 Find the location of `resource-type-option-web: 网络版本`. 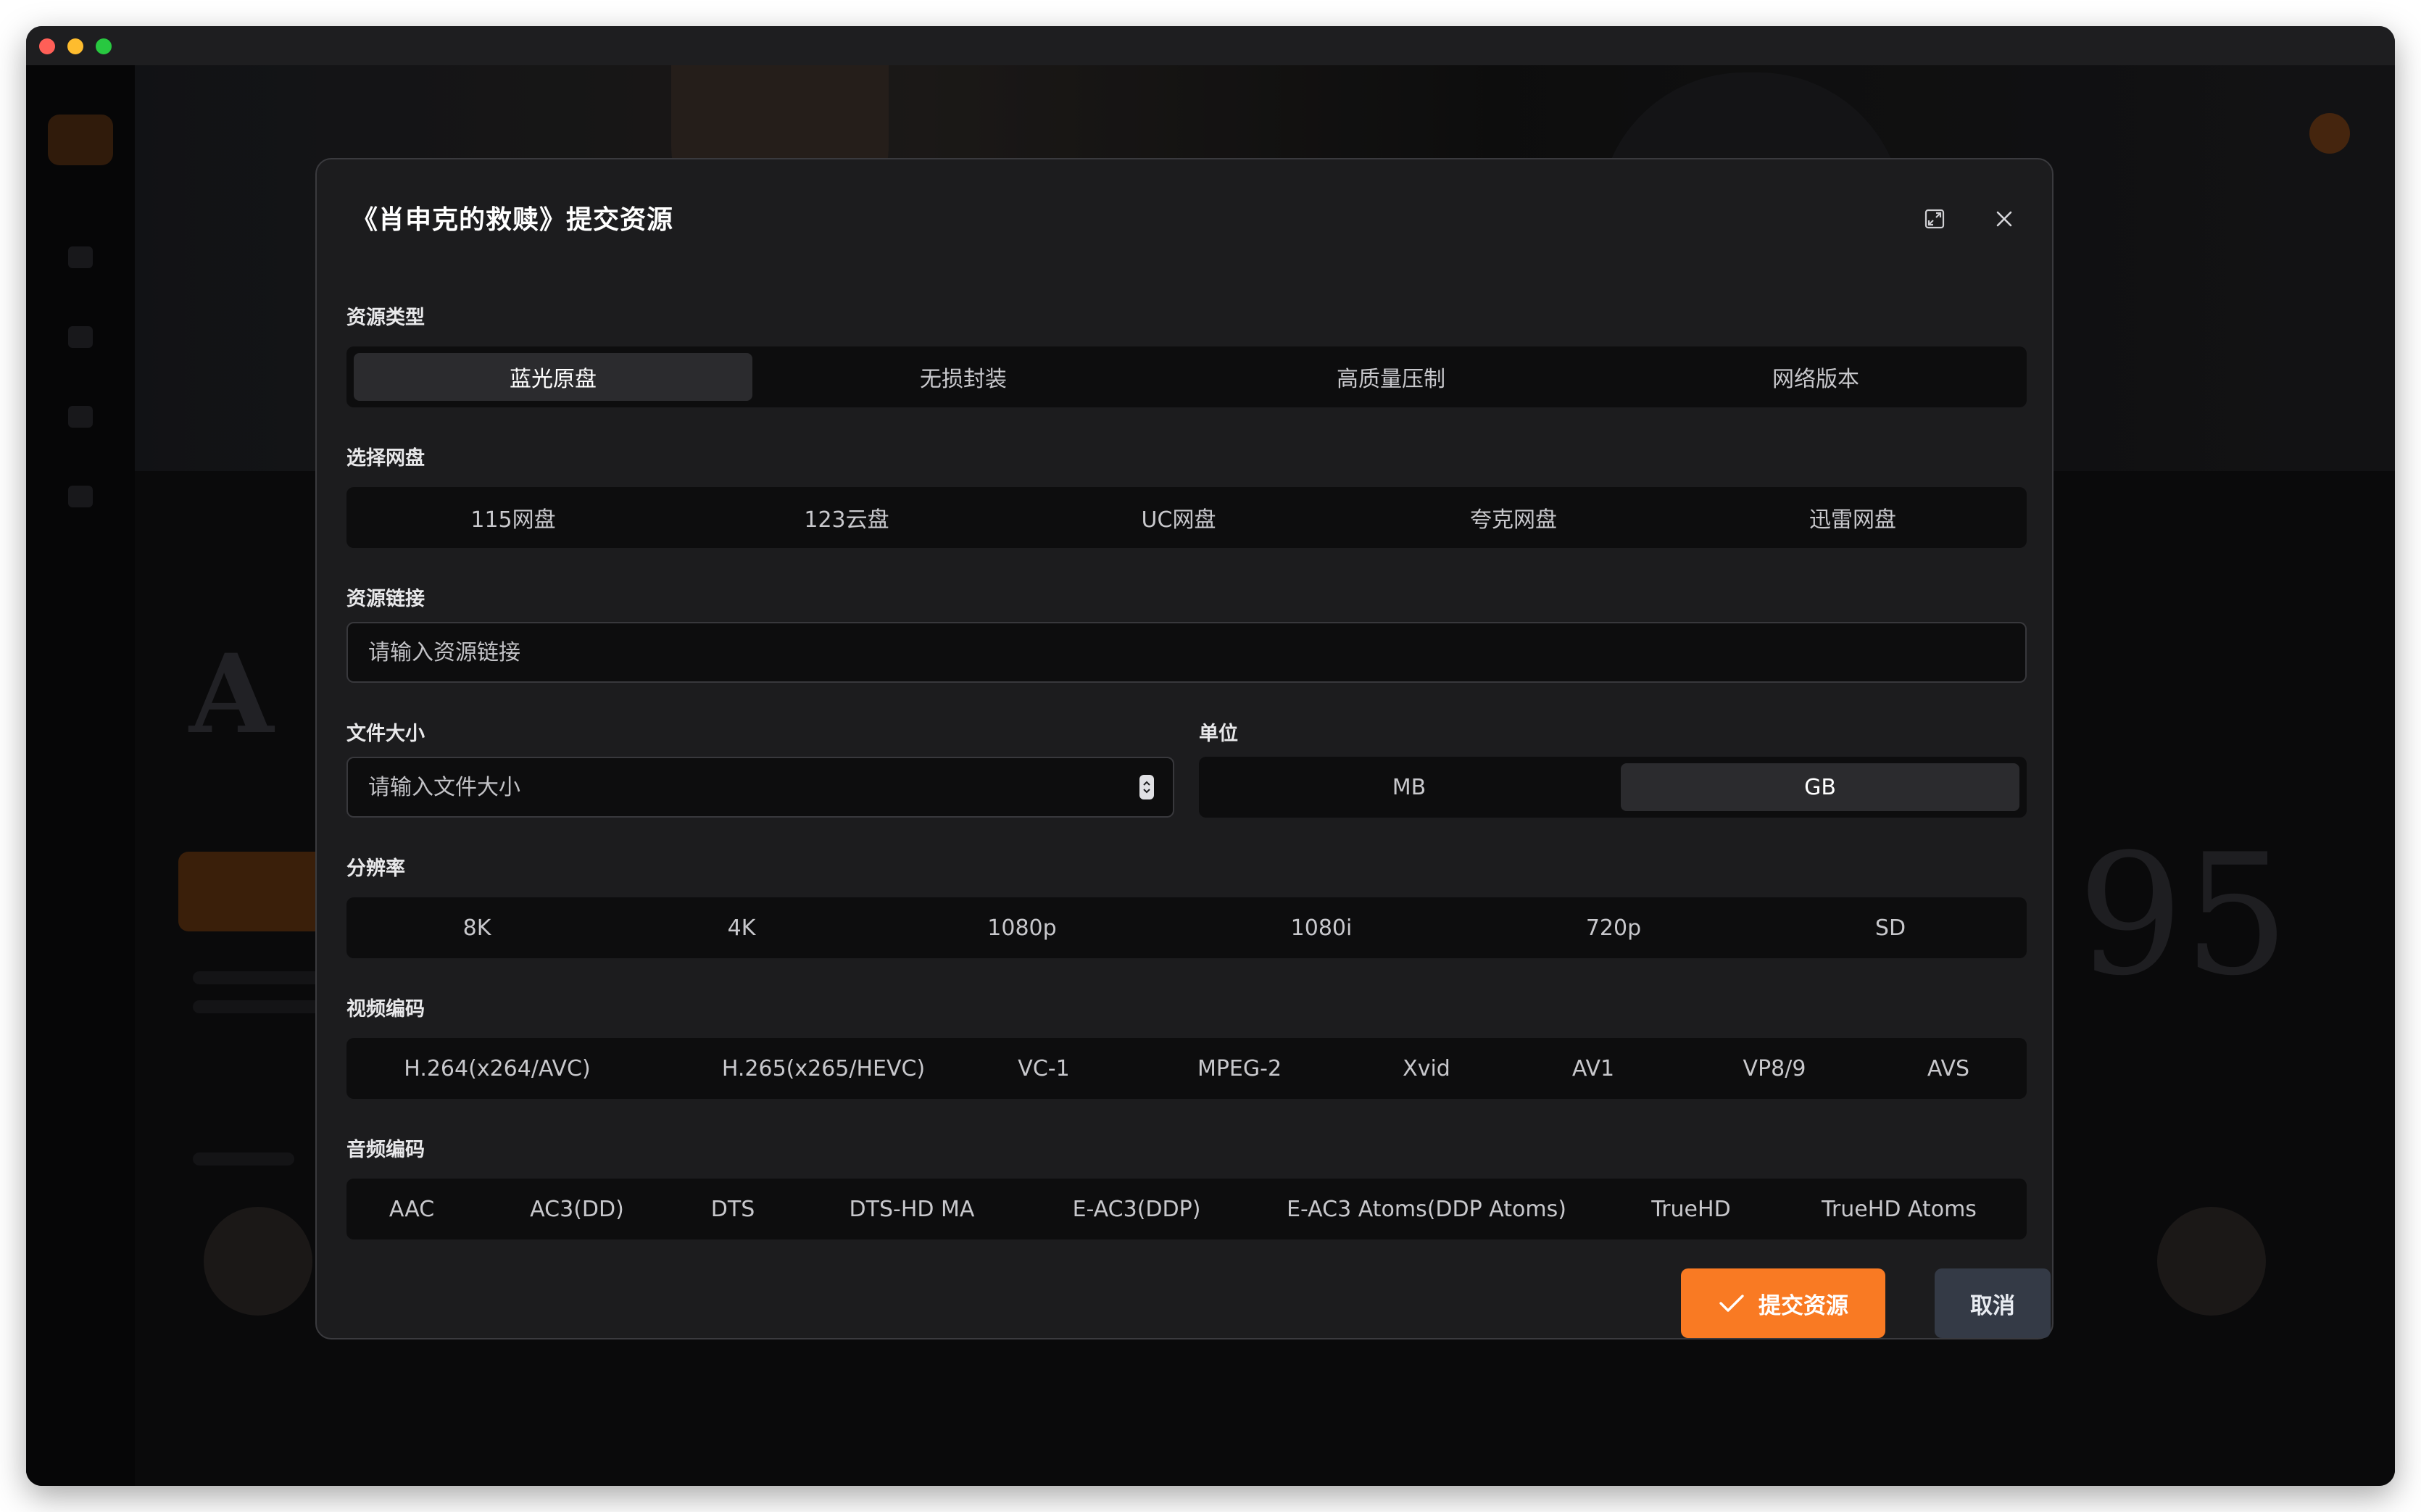

resource-type-option-web: 网络版本 is located at coordinates (1815, 377).